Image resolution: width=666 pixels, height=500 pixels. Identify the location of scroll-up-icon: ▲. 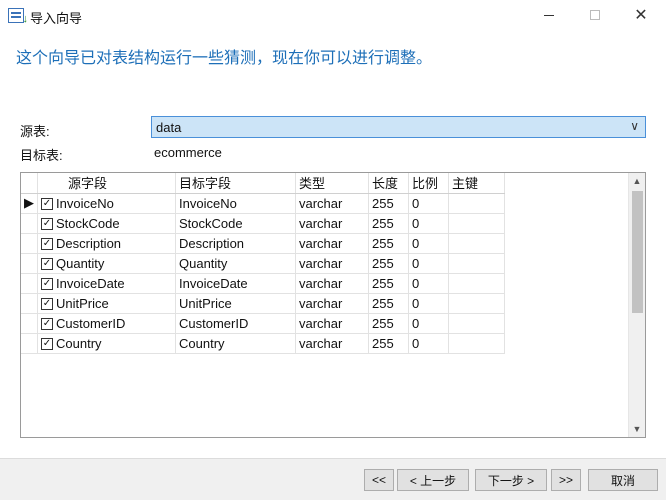
(637, 181).